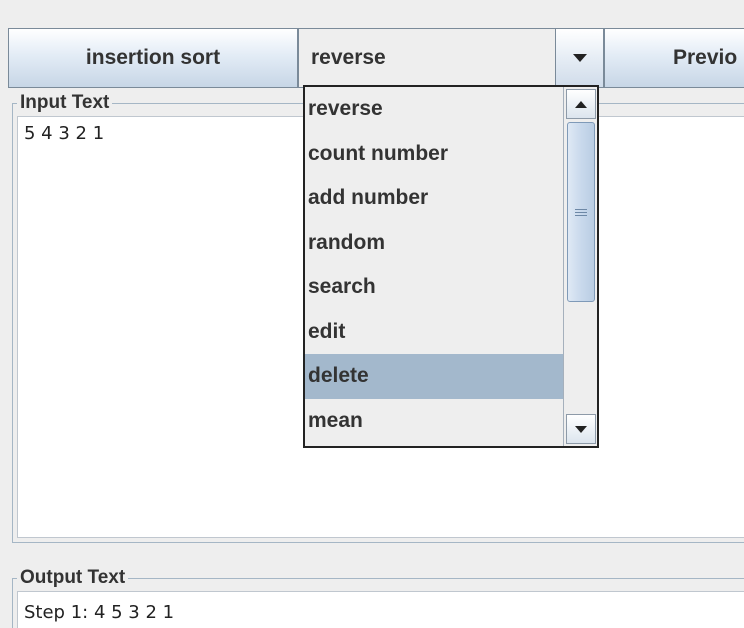 Image resolution: width=744 pixels, height=628 pixels. I want to click on dropdown-scrollbar, so click(580, 266).